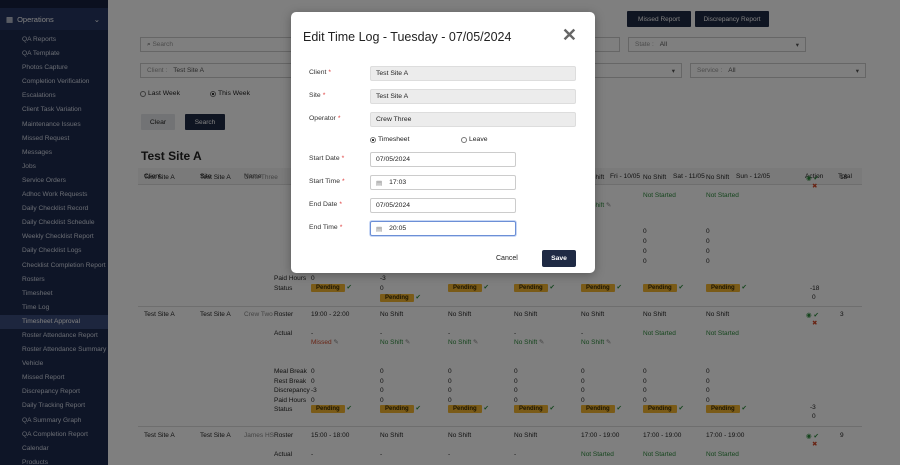  Describe the element at coordinates (317, 95) in the screenshot. I see `site-label: Site *` at that location.